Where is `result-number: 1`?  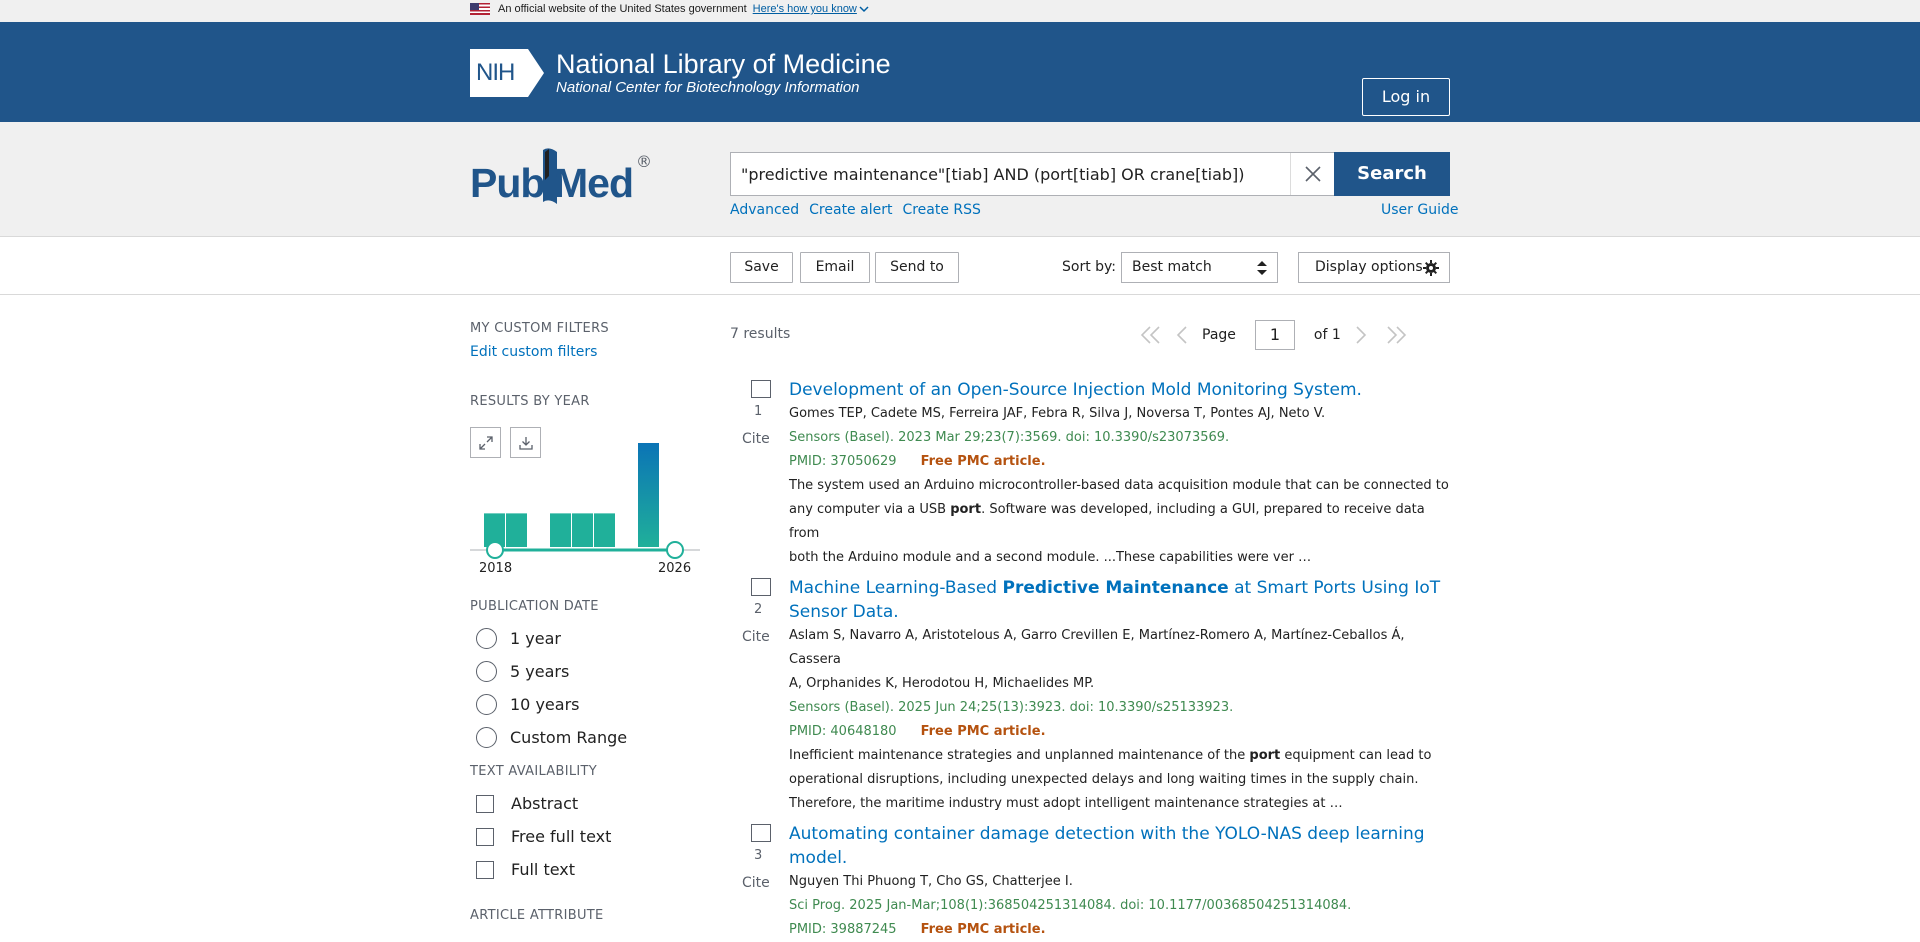
result-number: 1 is located at coordinates (758, 411).